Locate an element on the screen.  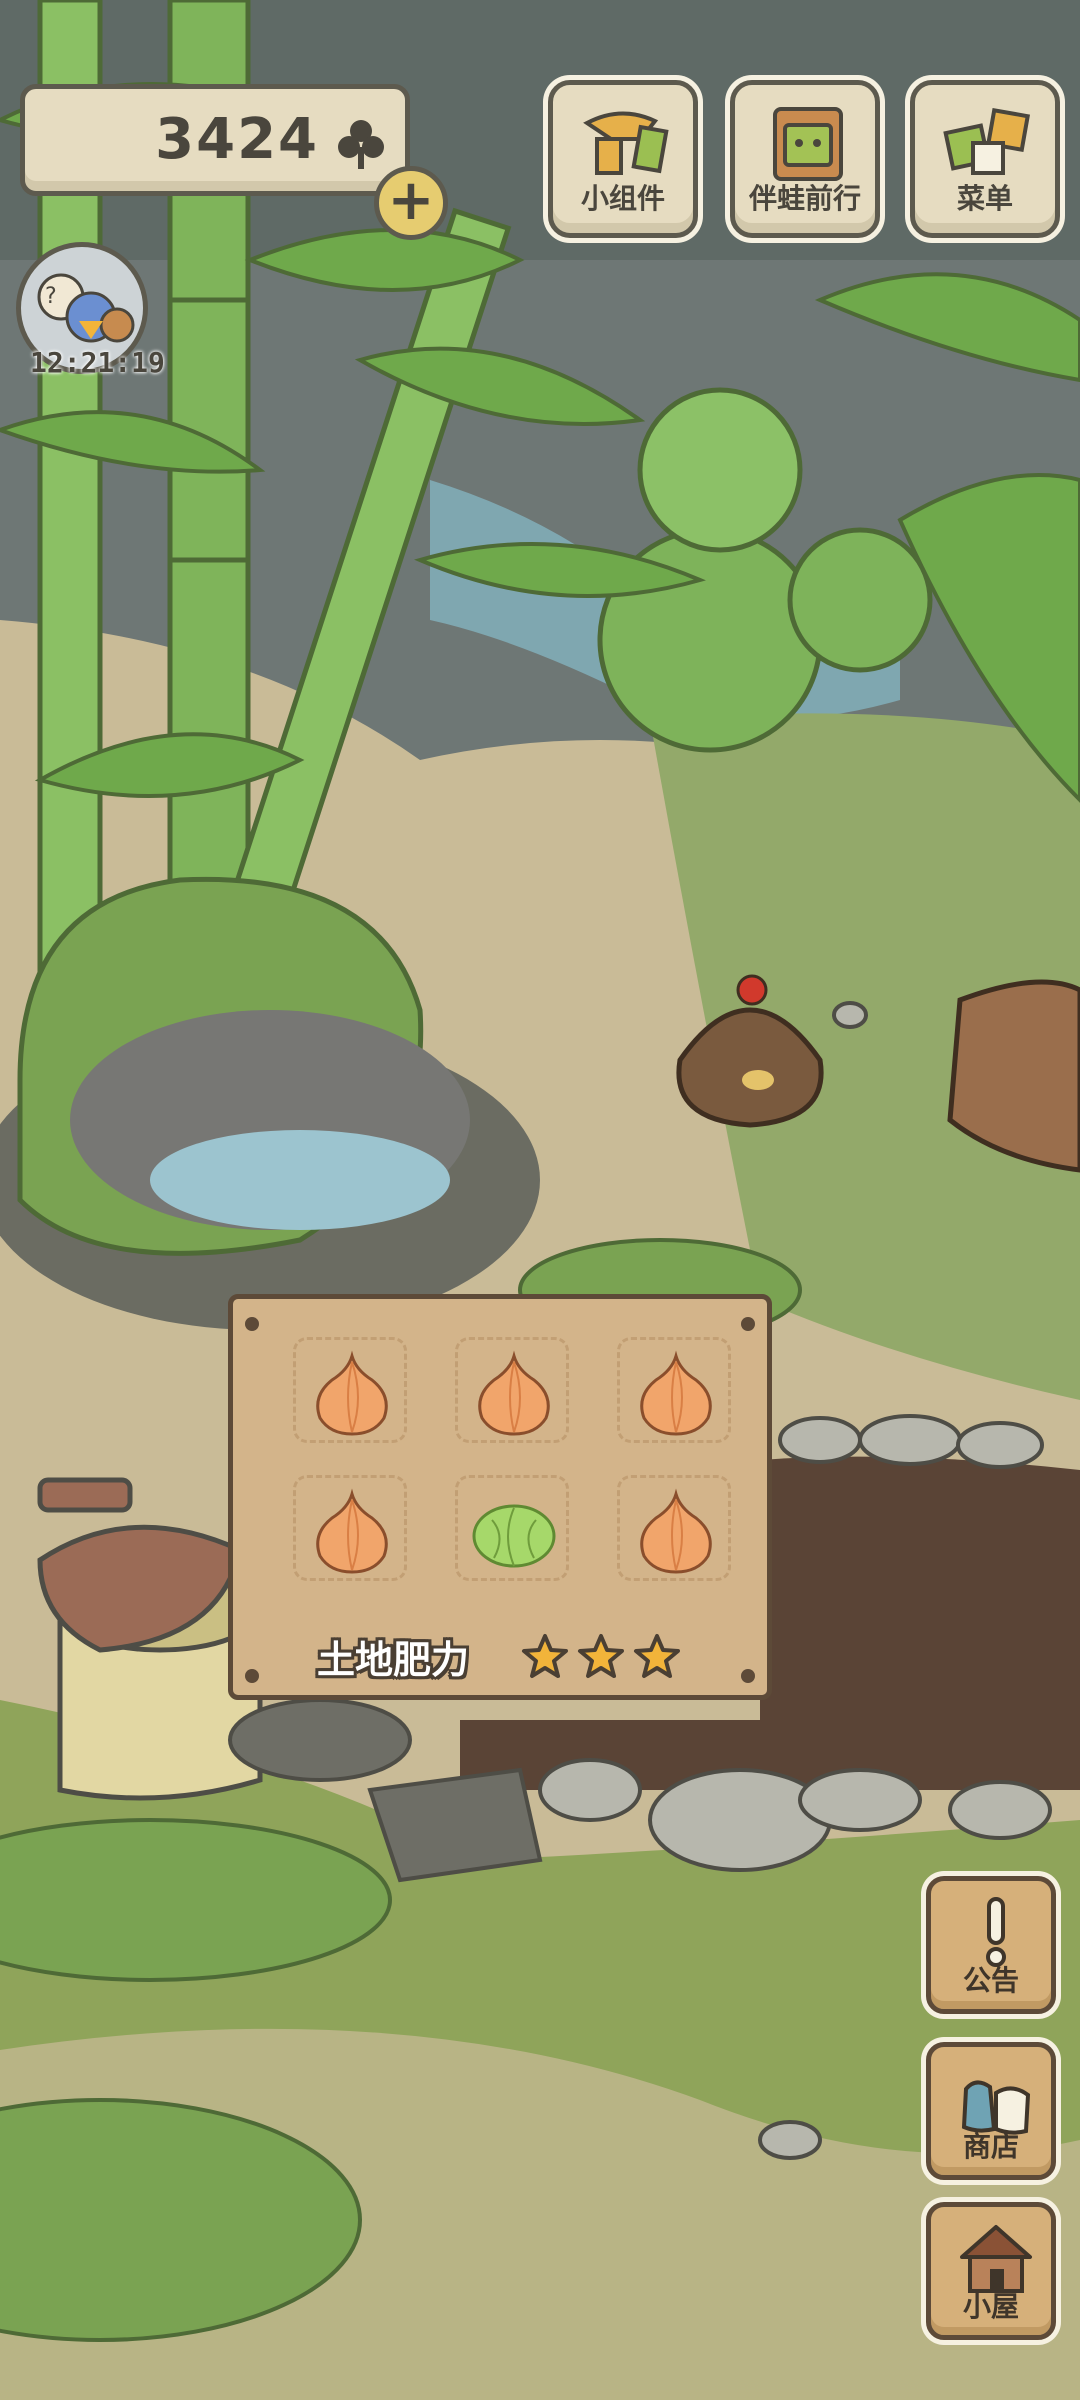
shop-button: 商店 is located at coordinates (991, 2111).